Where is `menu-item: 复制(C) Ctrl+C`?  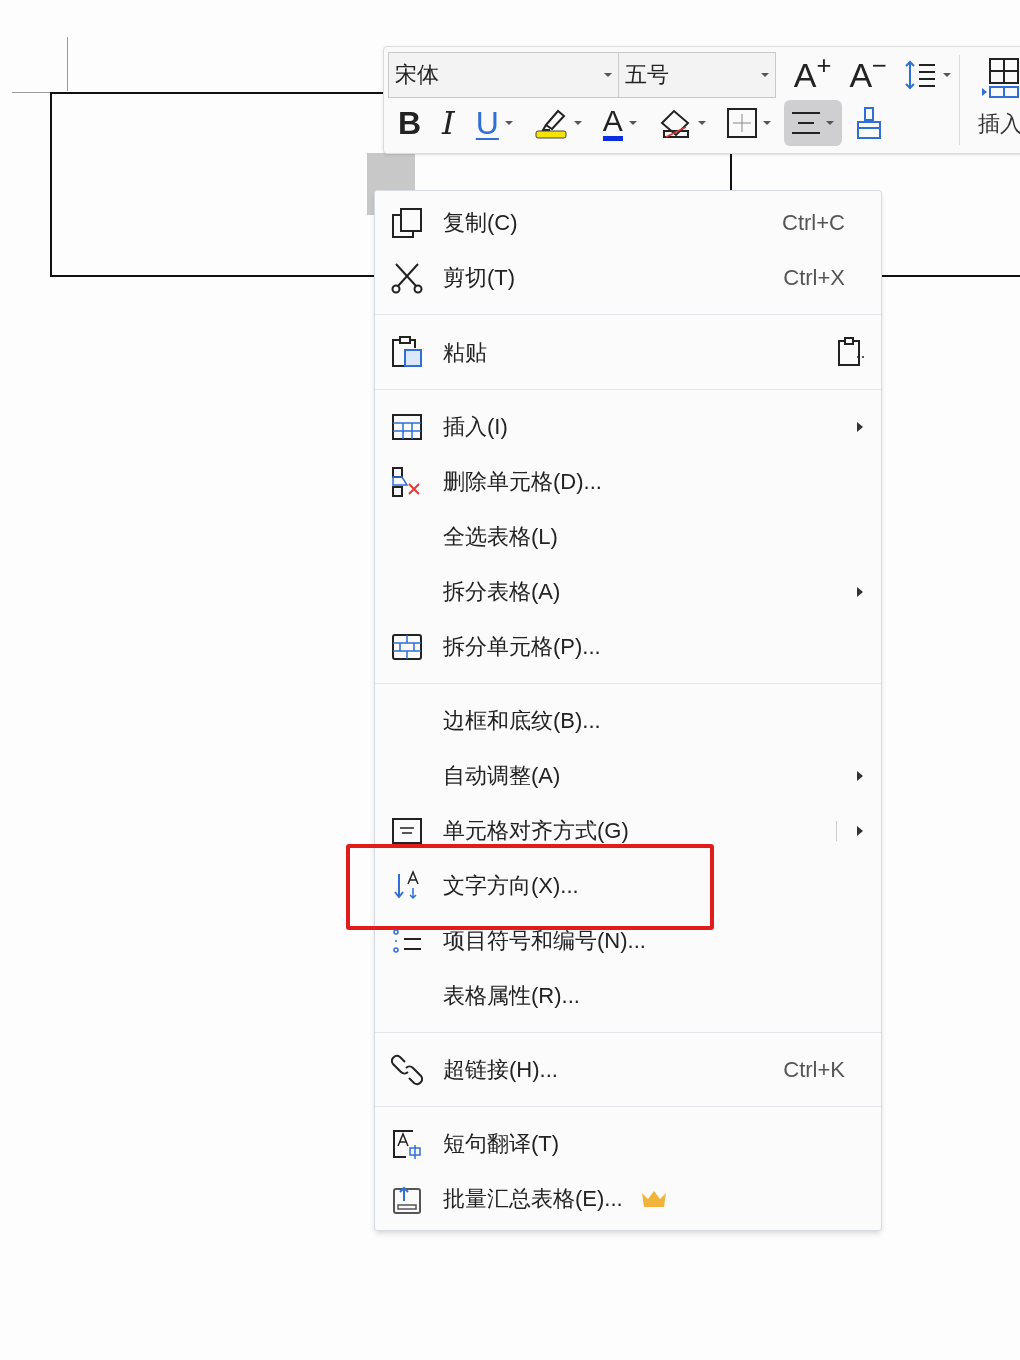
menu-item: 复制(C) Ctrl+C is located at coordinates (628, 222).